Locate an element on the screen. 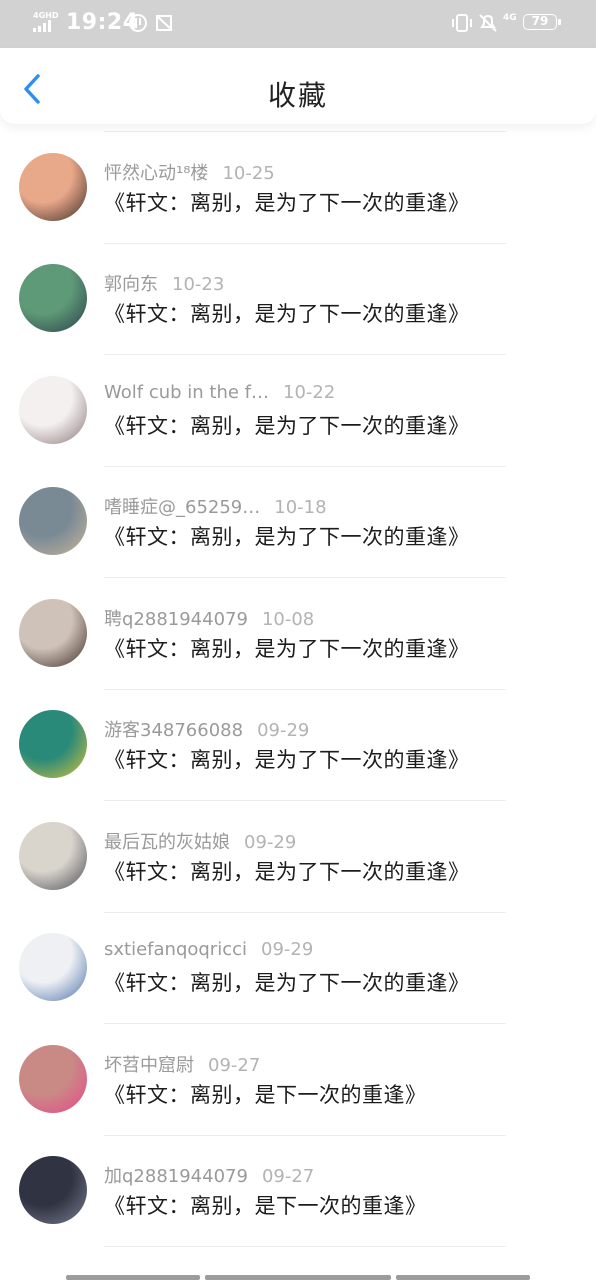 This screenshot has width=596, height=1280. page-title: 收藏 is located at coordinates (297, 95).